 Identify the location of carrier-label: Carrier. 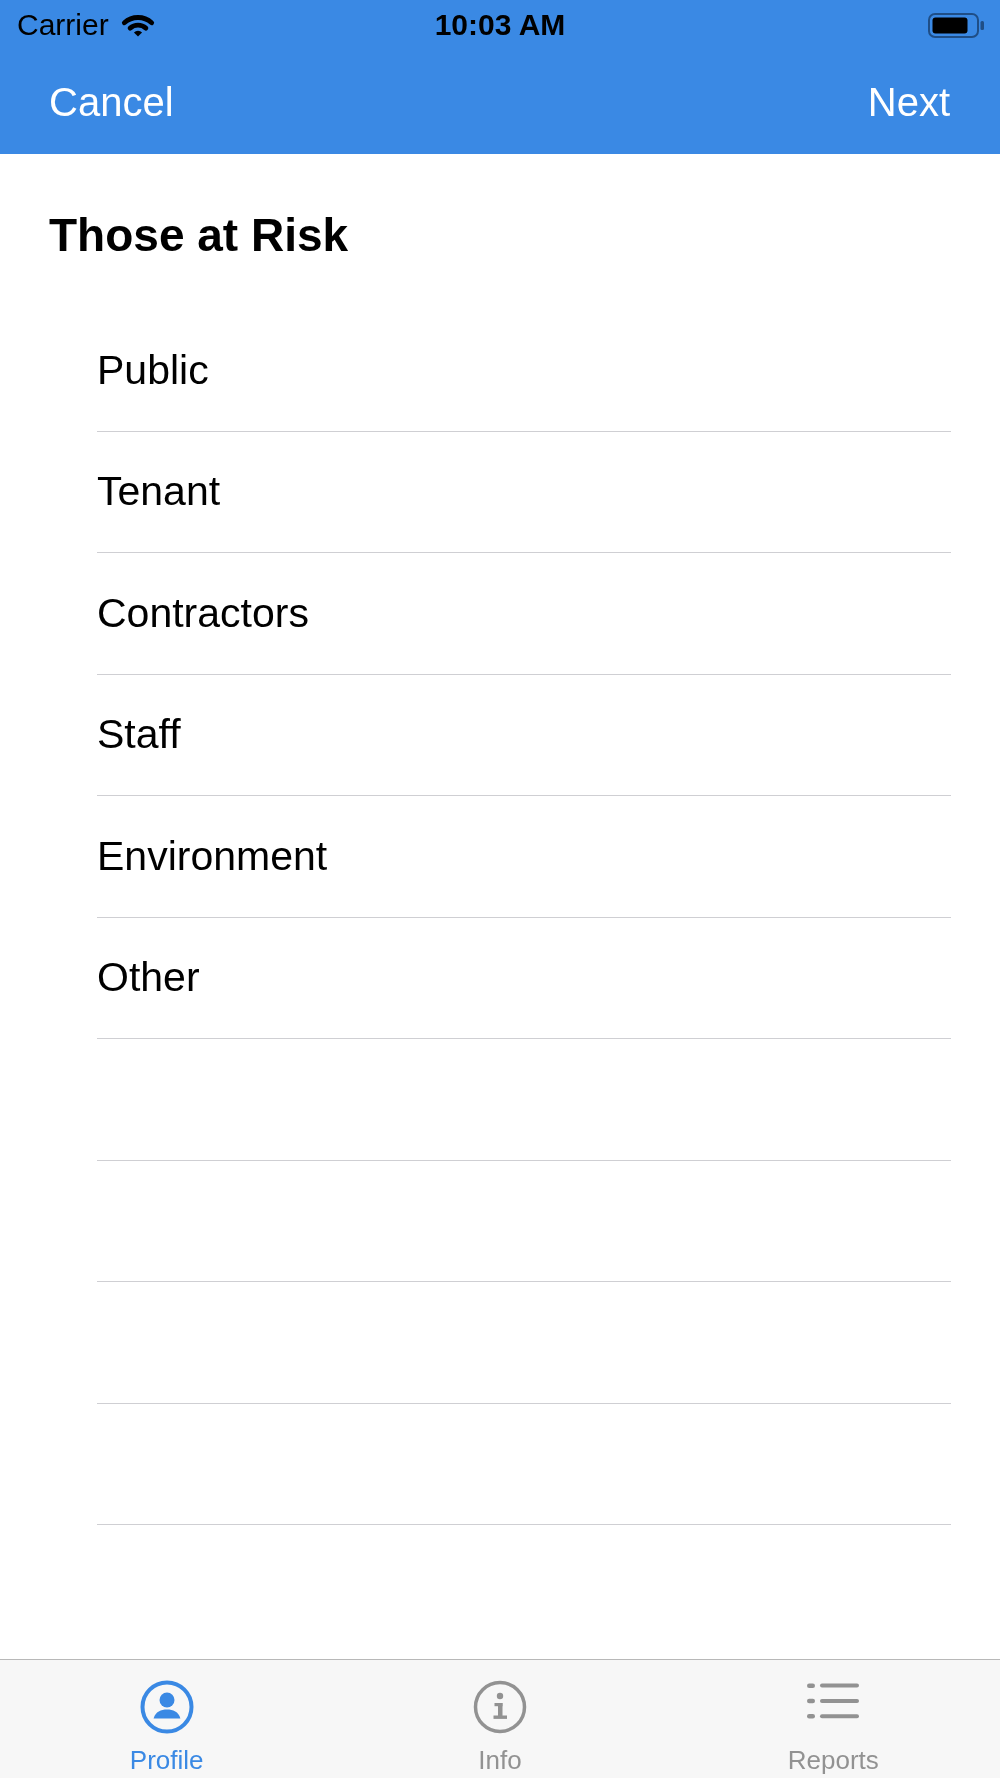
(63, 25).